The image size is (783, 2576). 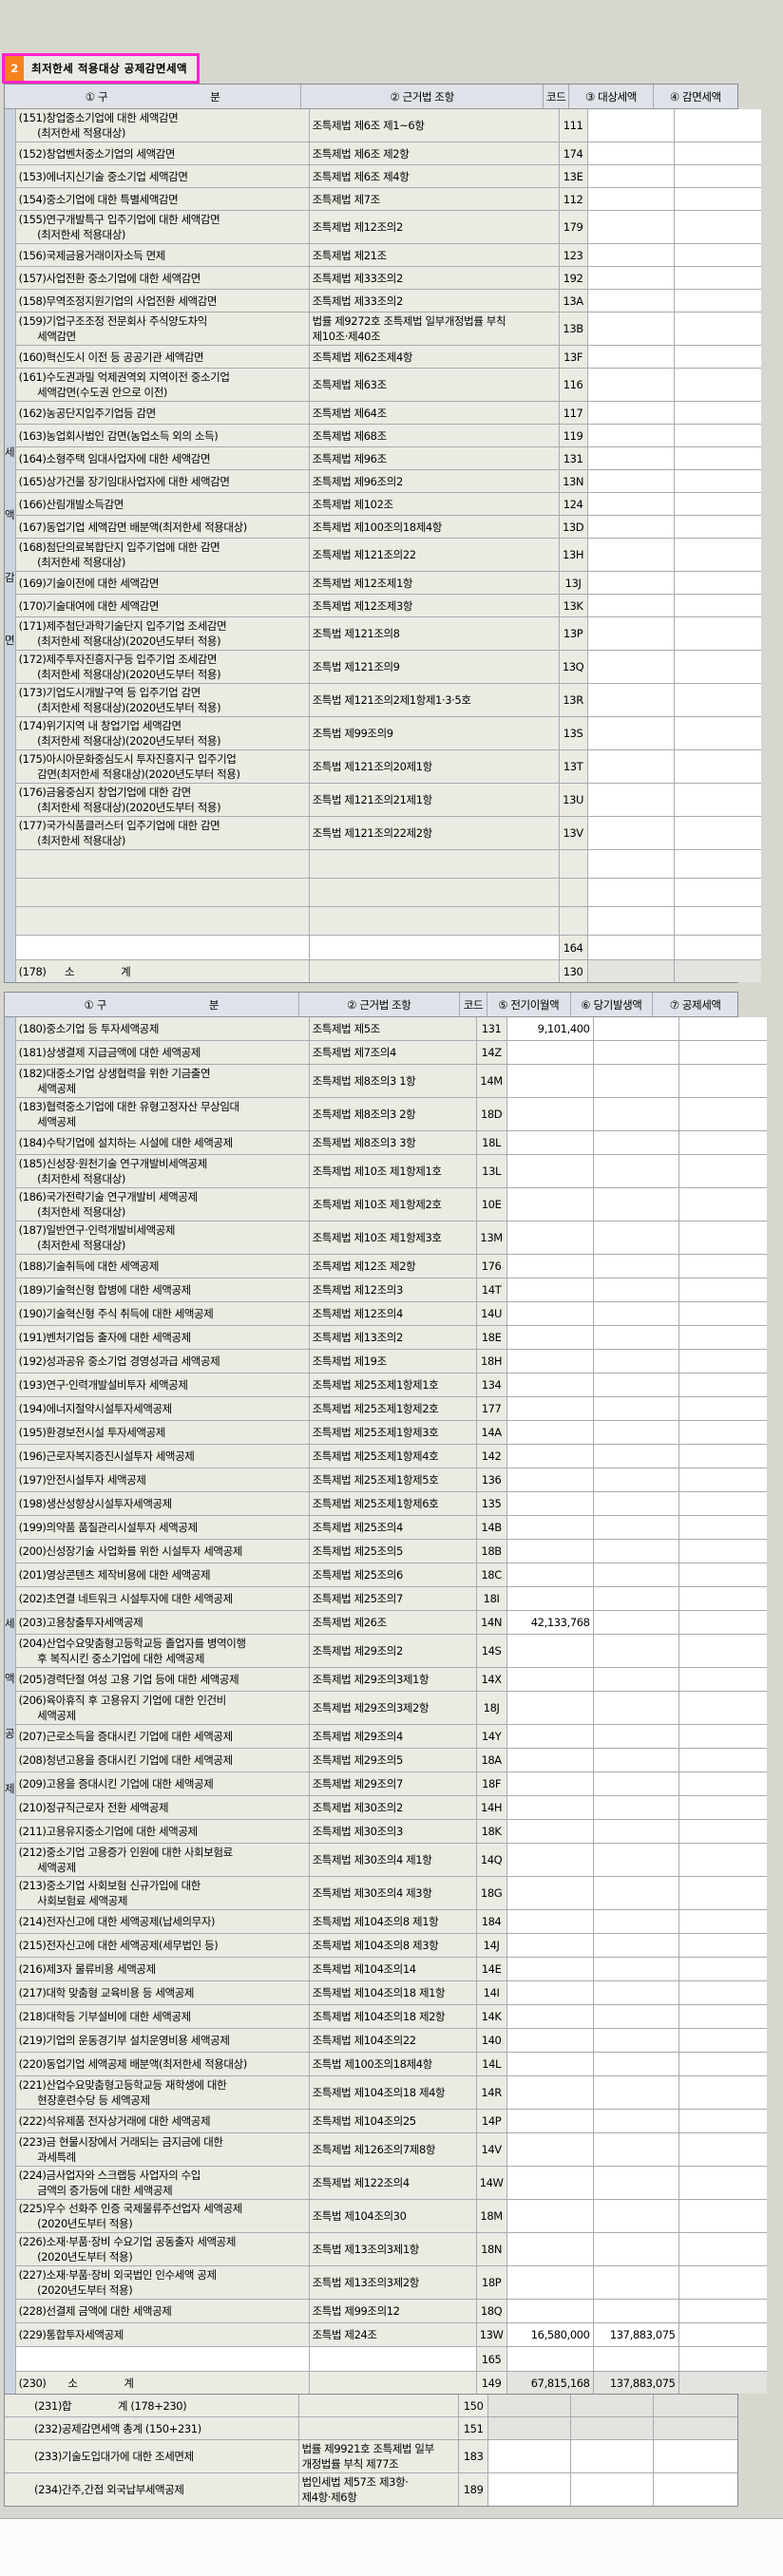 What do you see at coordinates (550, 1028) in the screenshot?
I see `cell-value-field: 9,101,400` at bounding box center [550, 1028].